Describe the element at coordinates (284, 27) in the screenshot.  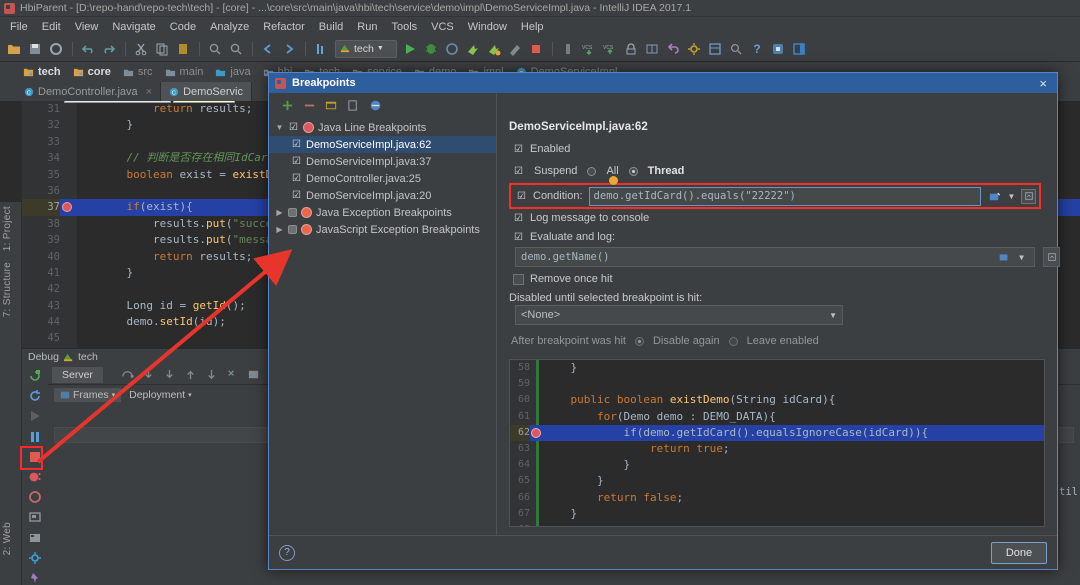
I see `menu-refactor: Refactor` at that location.